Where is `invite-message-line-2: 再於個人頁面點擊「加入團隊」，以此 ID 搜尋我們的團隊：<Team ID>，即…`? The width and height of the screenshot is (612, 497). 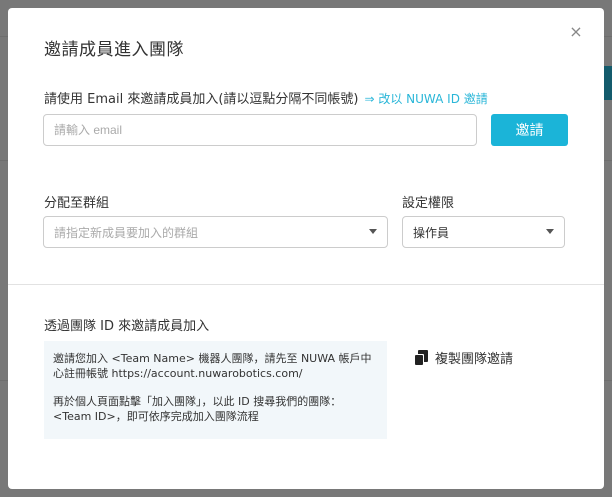
invite-message-line-2: 再於個人頁面點擊「加入團隊」，以此 ID 搜尋我們的團隊：<Team ID>，即… is located at coordinates (197, 409).